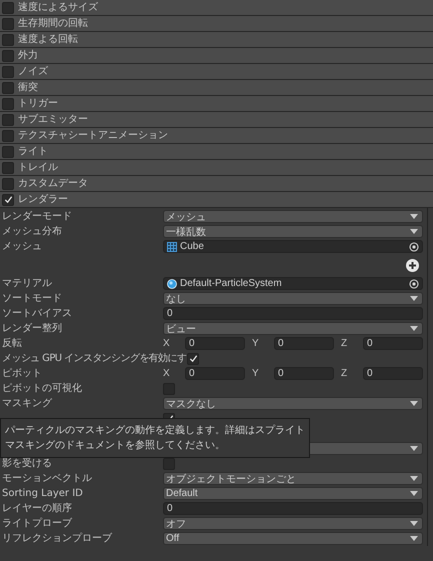  What do you see at coordinates (32, 298) in the screenshot?
I see `property-label: ソートモード` at bounding box center [32, 298].